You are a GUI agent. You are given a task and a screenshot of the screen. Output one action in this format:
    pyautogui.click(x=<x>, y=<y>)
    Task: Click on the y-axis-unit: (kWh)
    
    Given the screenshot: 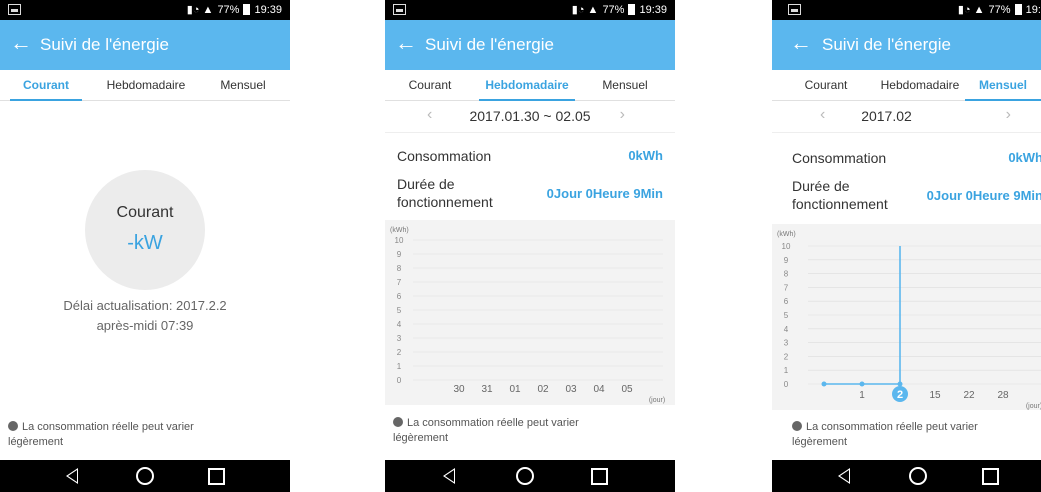 What is the action you would take?
    pyautogui.click(x=786, y=234)
    